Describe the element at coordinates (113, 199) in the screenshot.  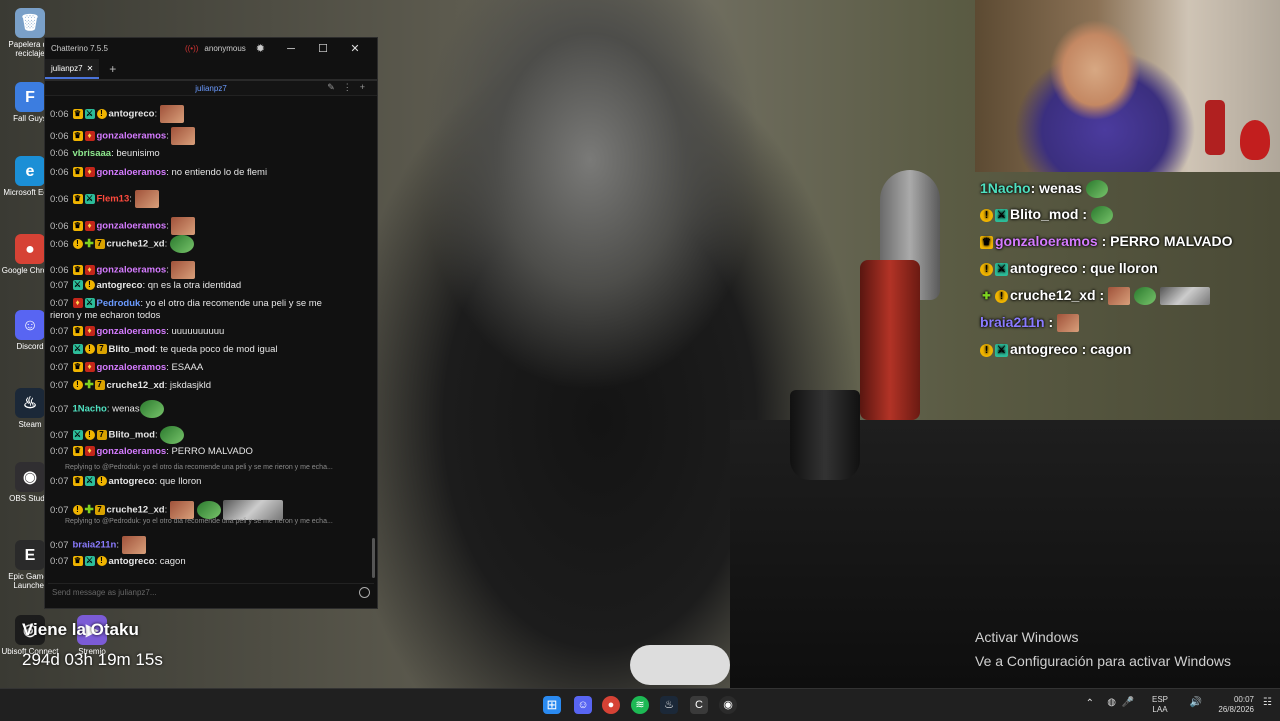
I see `message-username: Flem13` at that location.